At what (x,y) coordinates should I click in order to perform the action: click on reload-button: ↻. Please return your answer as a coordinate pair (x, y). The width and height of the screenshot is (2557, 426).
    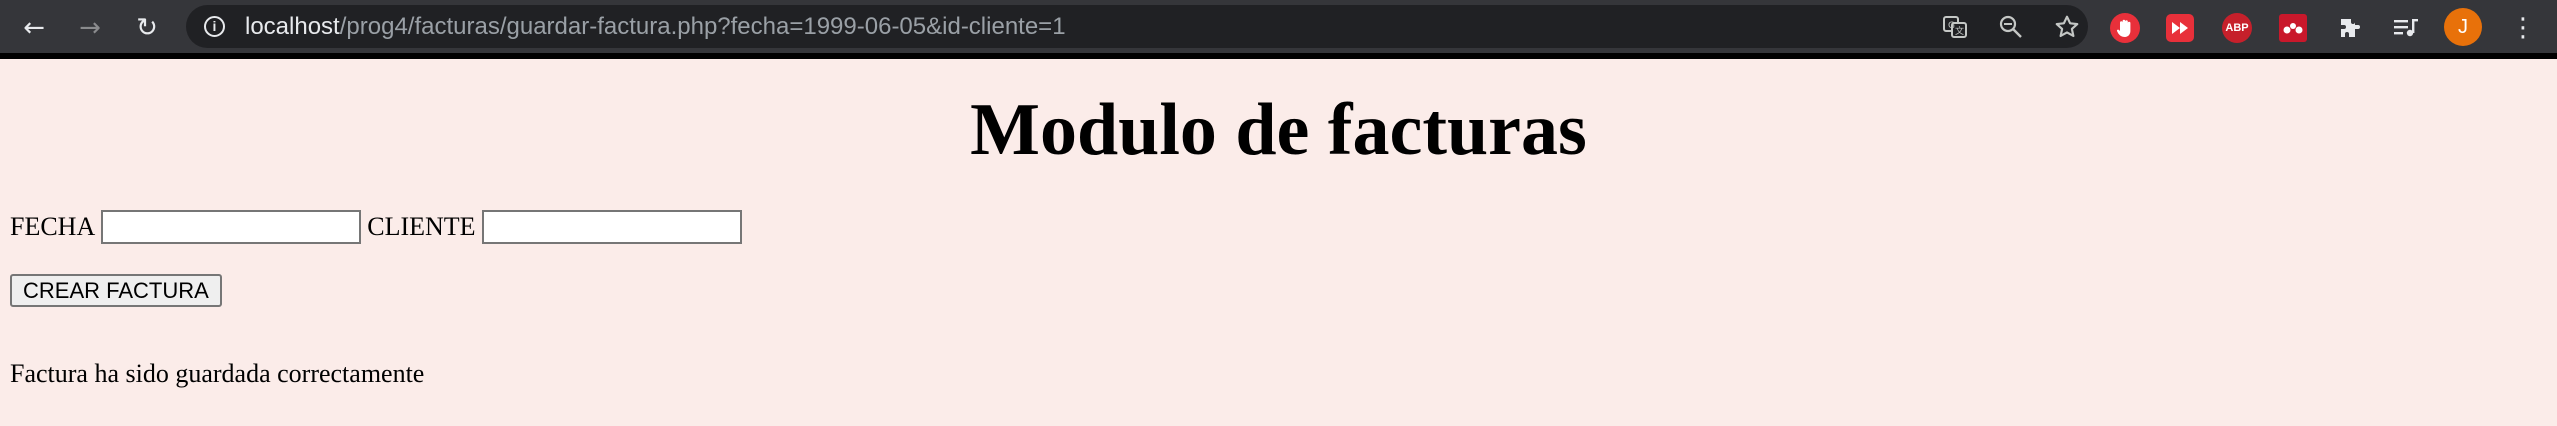
    Looking at the image, I should click on (147, 28).